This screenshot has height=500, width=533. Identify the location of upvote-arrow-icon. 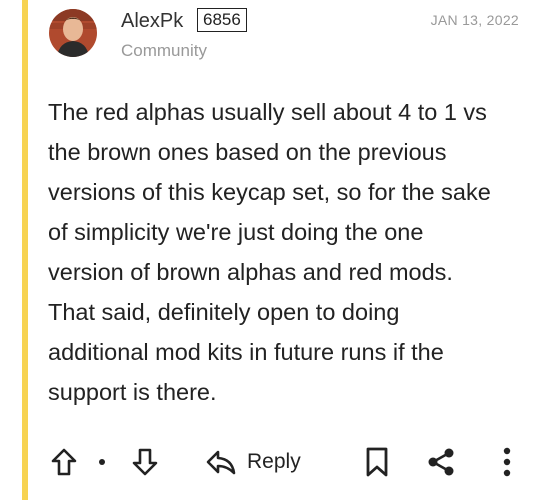
(64, 462).